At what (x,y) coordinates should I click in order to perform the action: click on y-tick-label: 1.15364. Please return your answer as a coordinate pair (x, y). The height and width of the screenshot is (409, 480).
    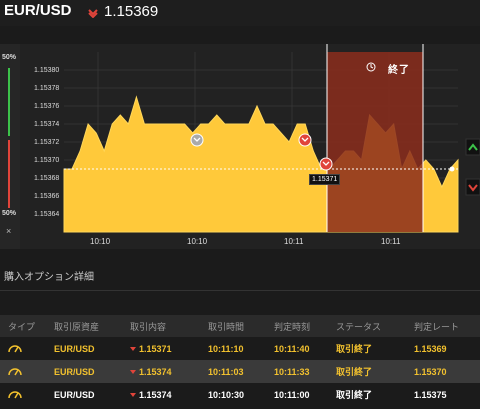
    Looking at the image, I should click on (46, 214).